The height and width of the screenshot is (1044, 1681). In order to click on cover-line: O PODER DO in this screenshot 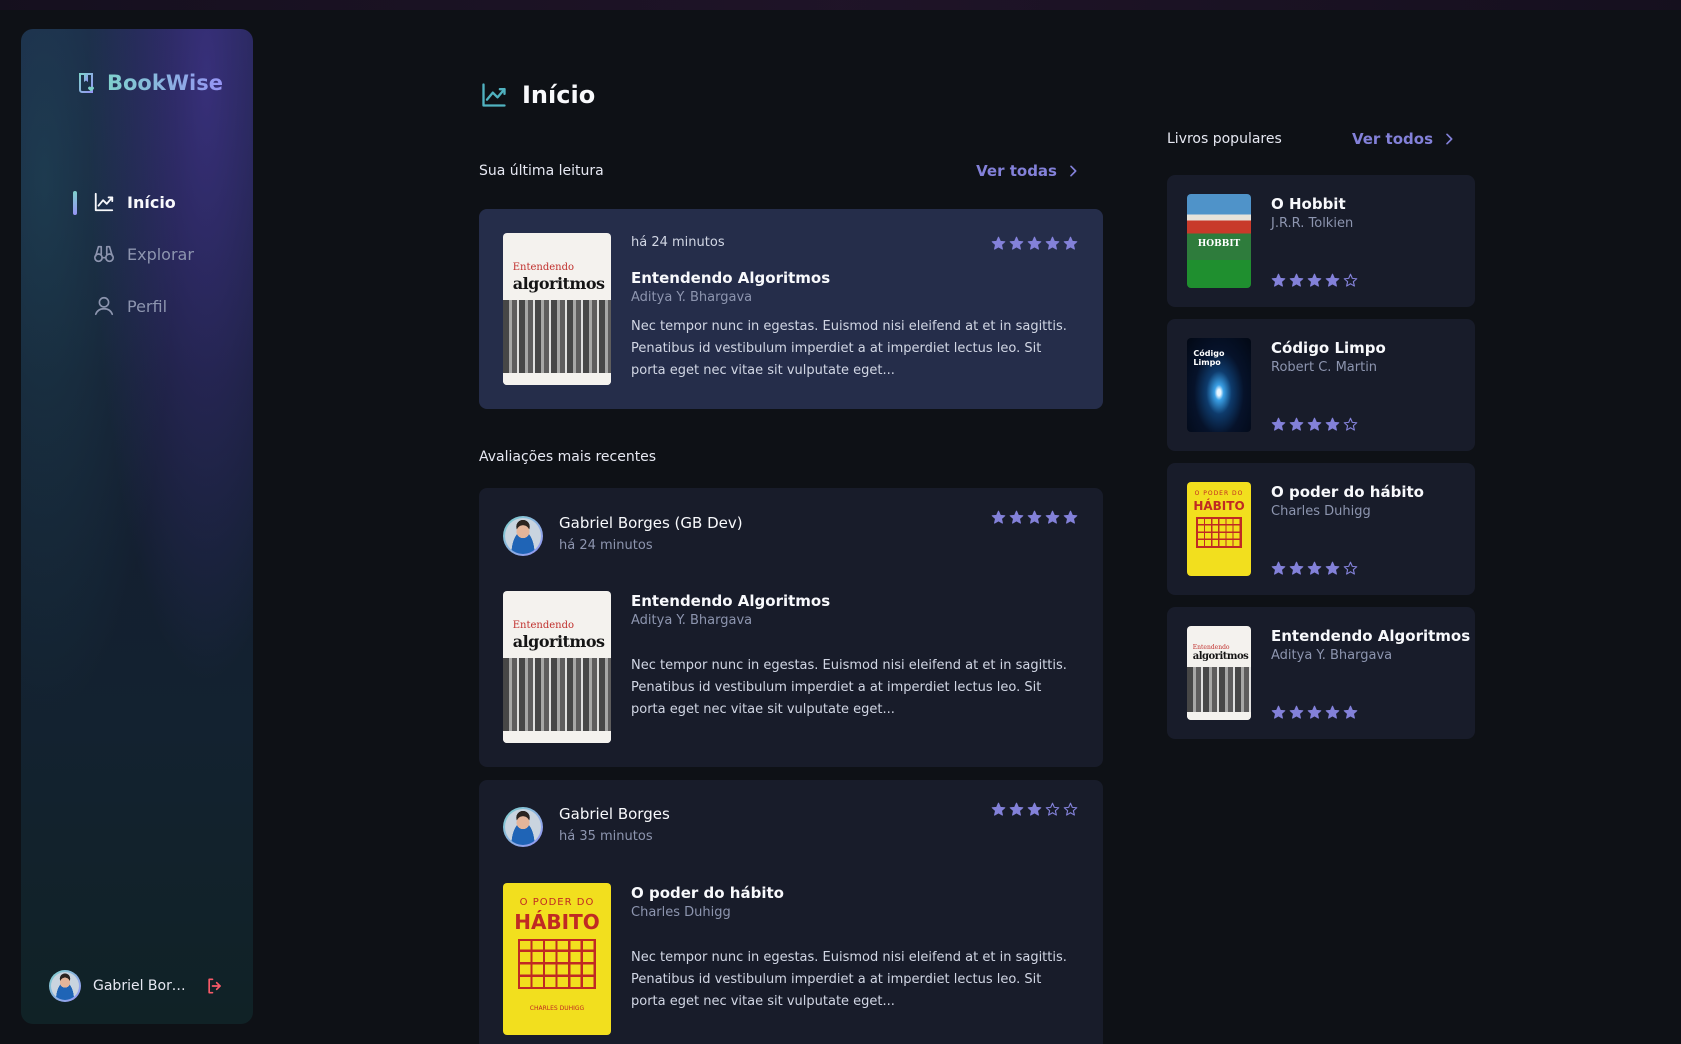, I will do `click(1219, 494)`.